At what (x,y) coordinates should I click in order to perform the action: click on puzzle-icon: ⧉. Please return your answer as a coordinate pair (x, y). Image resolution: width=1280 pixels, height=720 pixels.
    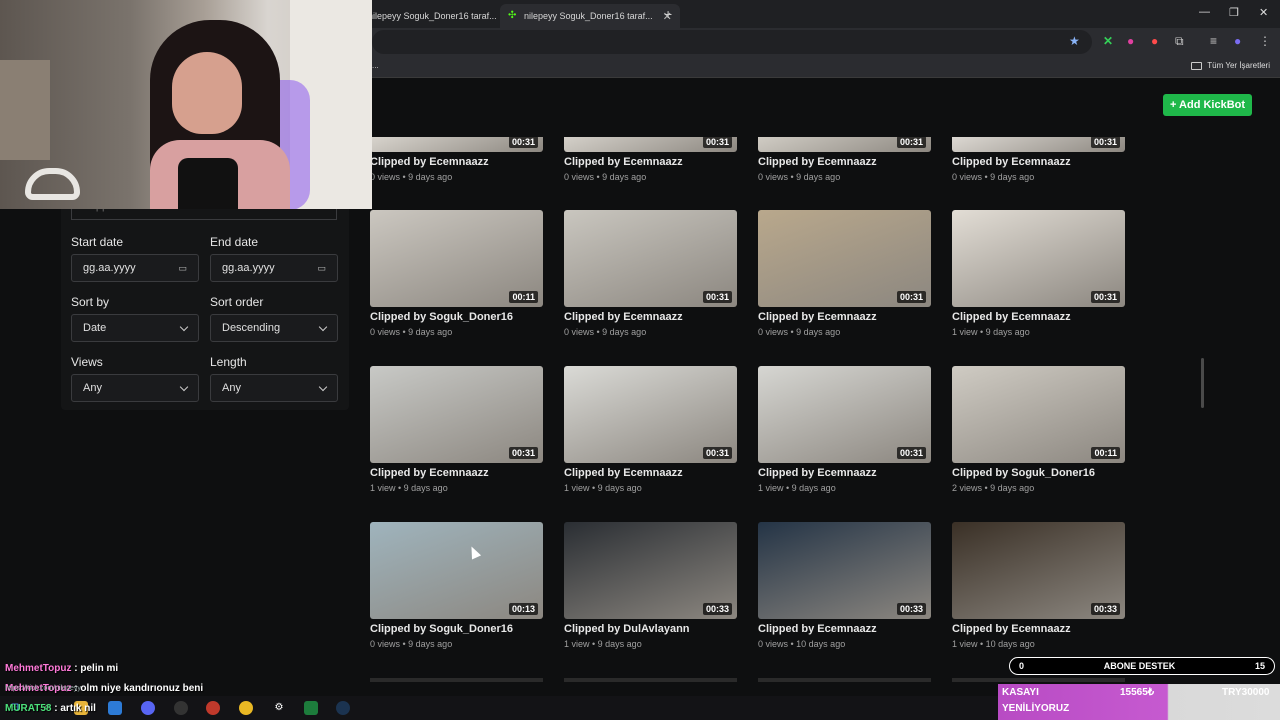
    Looking at the image, I should click on (1179, 41).